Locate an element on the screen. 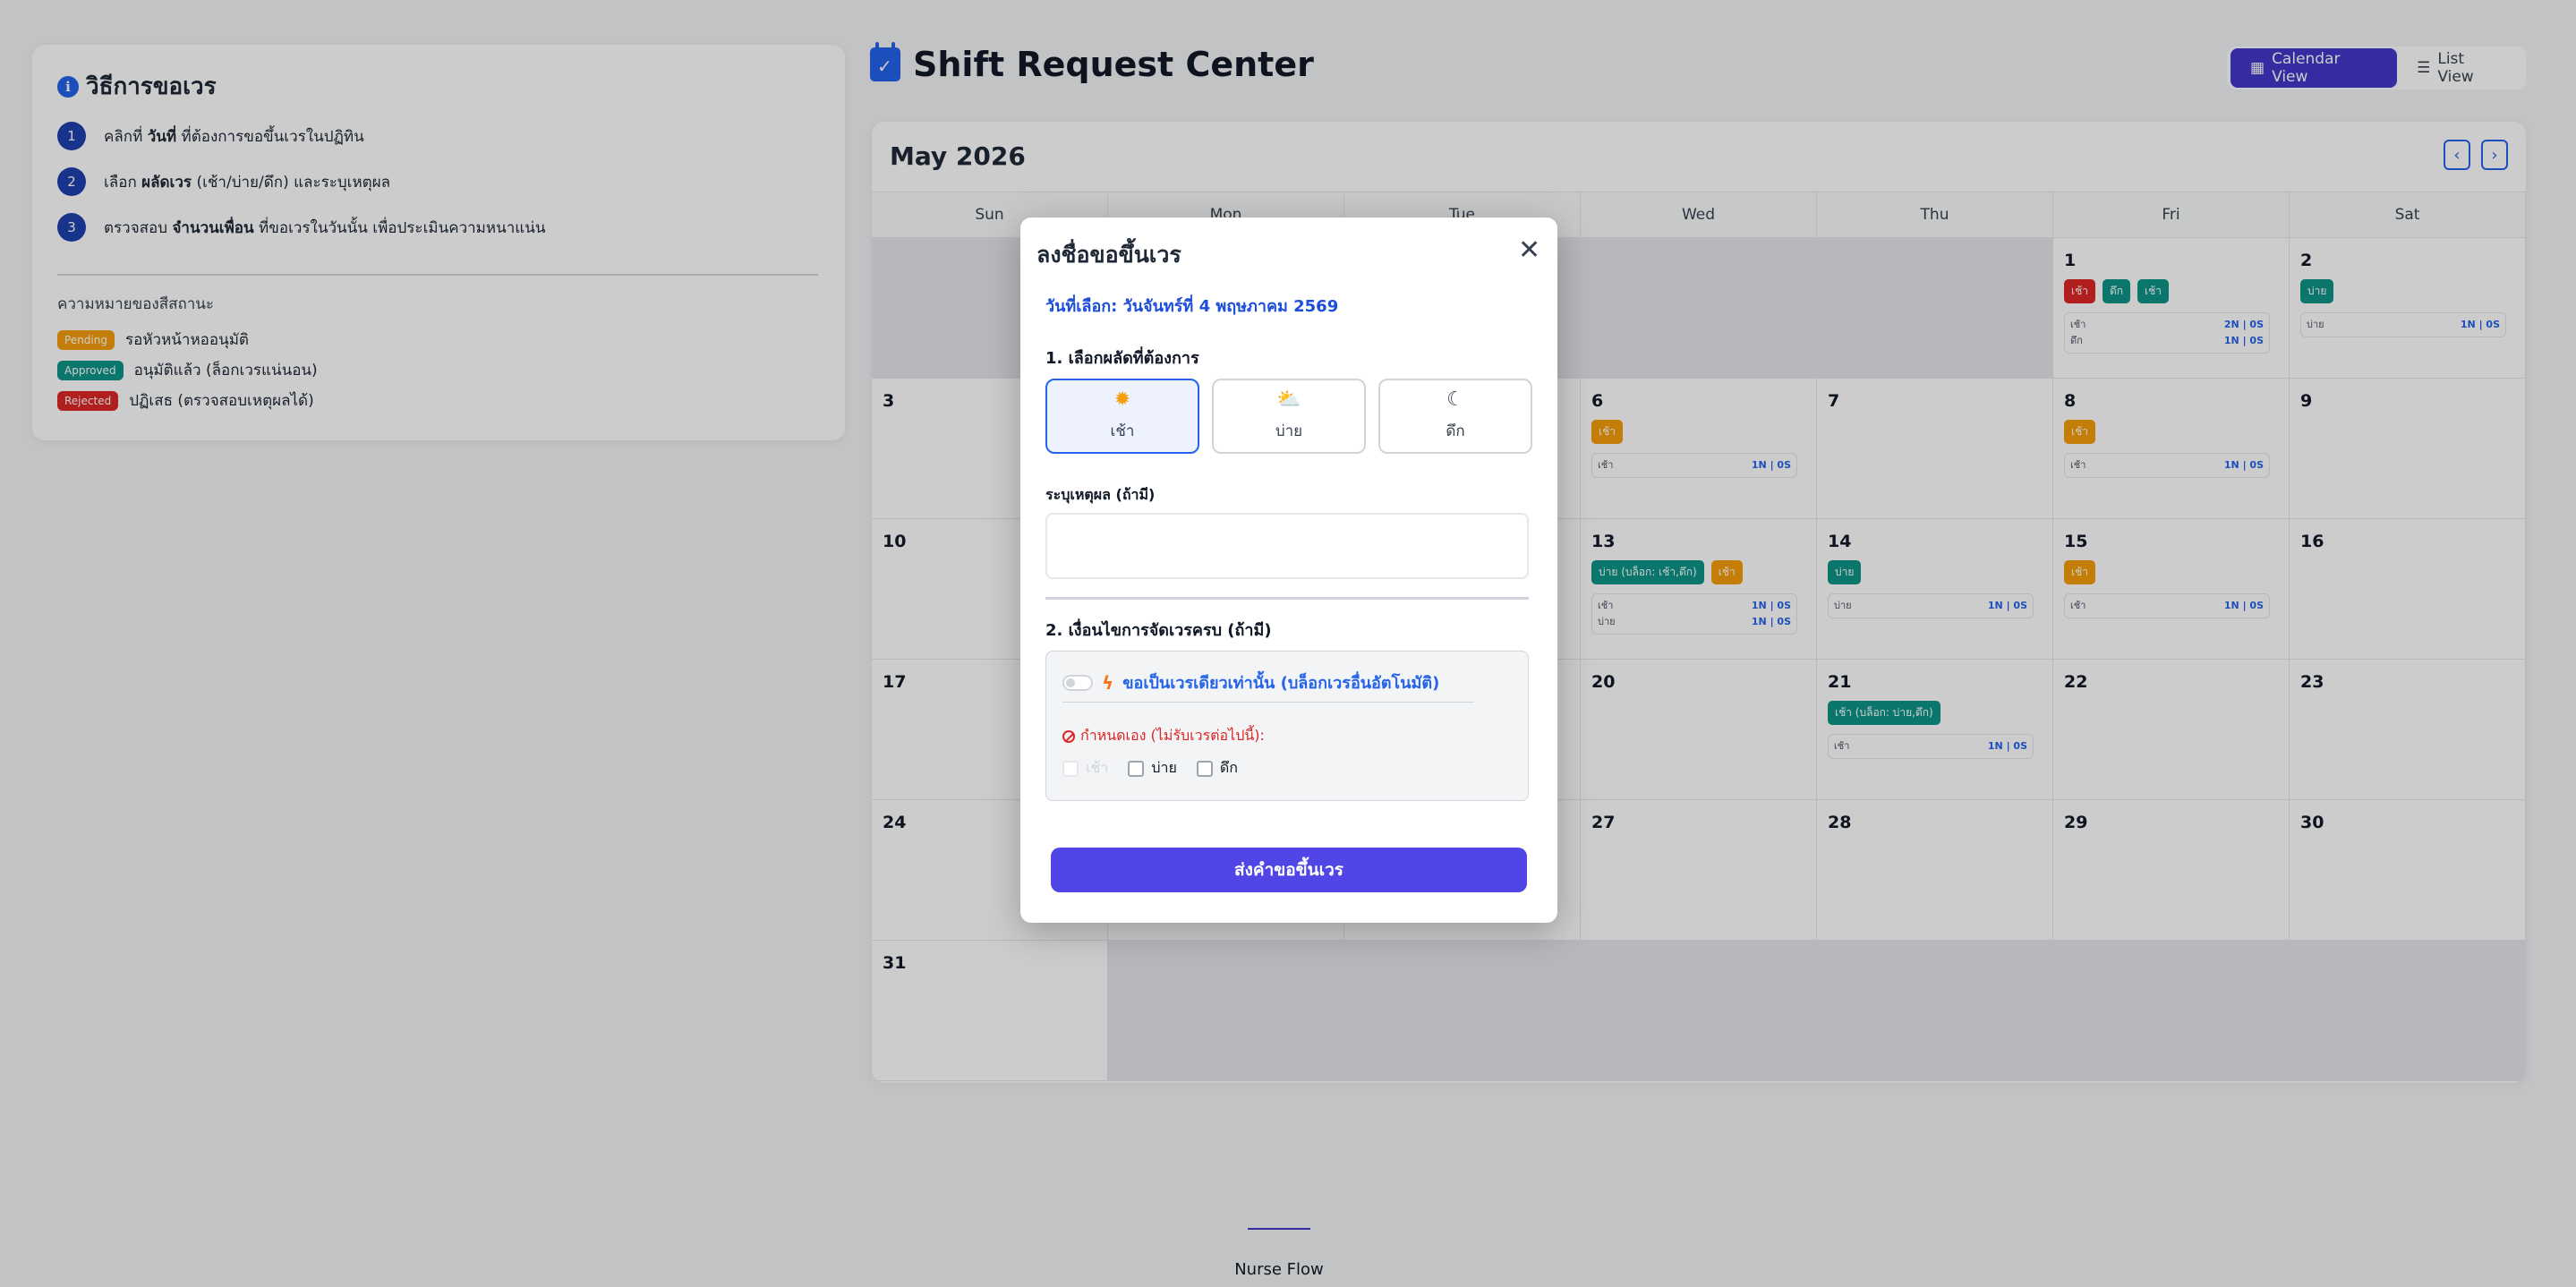 This screenshot has height=1287, width=2576. single-shift-toggle is located at coordinates (1077, 682).